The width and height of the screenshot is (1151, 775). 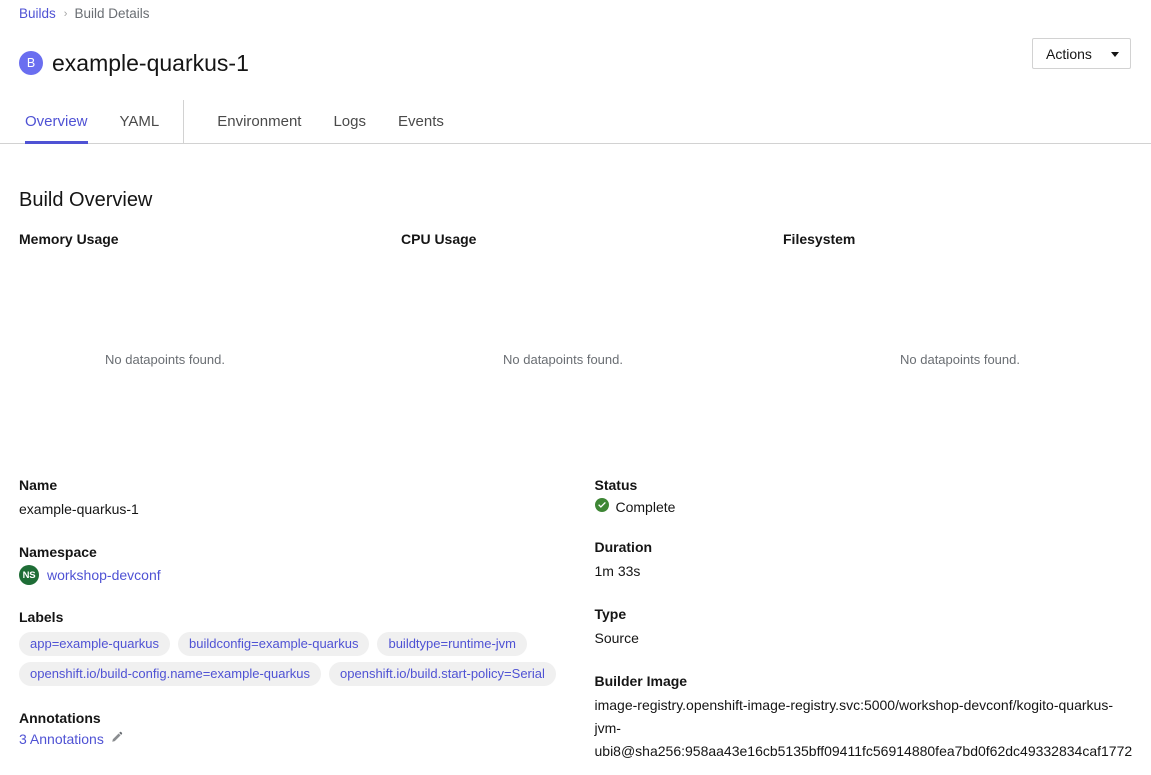 I want to click on label-chip: buildconfig=example-quarkus, so click(x=274, y=644).